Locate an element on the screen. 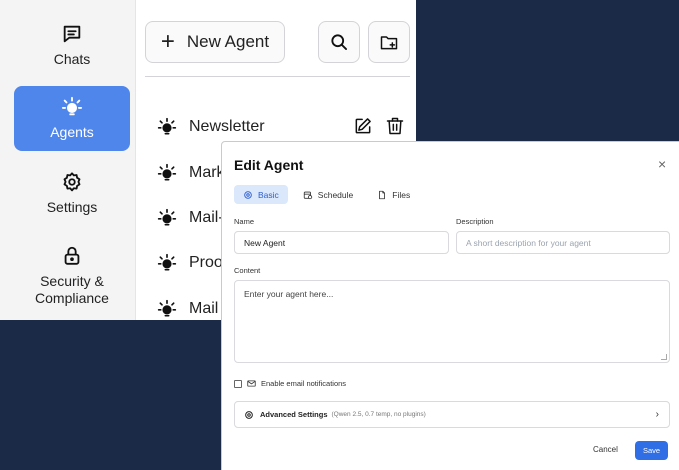 Image resolution: width=679 pixels, height=470 pixels. sidebar-item-label: Security & Compliance is located at coordinates (72, 289).